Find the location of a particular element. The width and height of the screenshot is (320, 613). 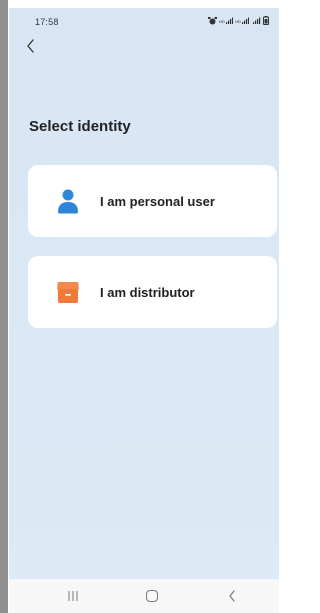

page-title: Select identity is located at coordinates (80, 126).